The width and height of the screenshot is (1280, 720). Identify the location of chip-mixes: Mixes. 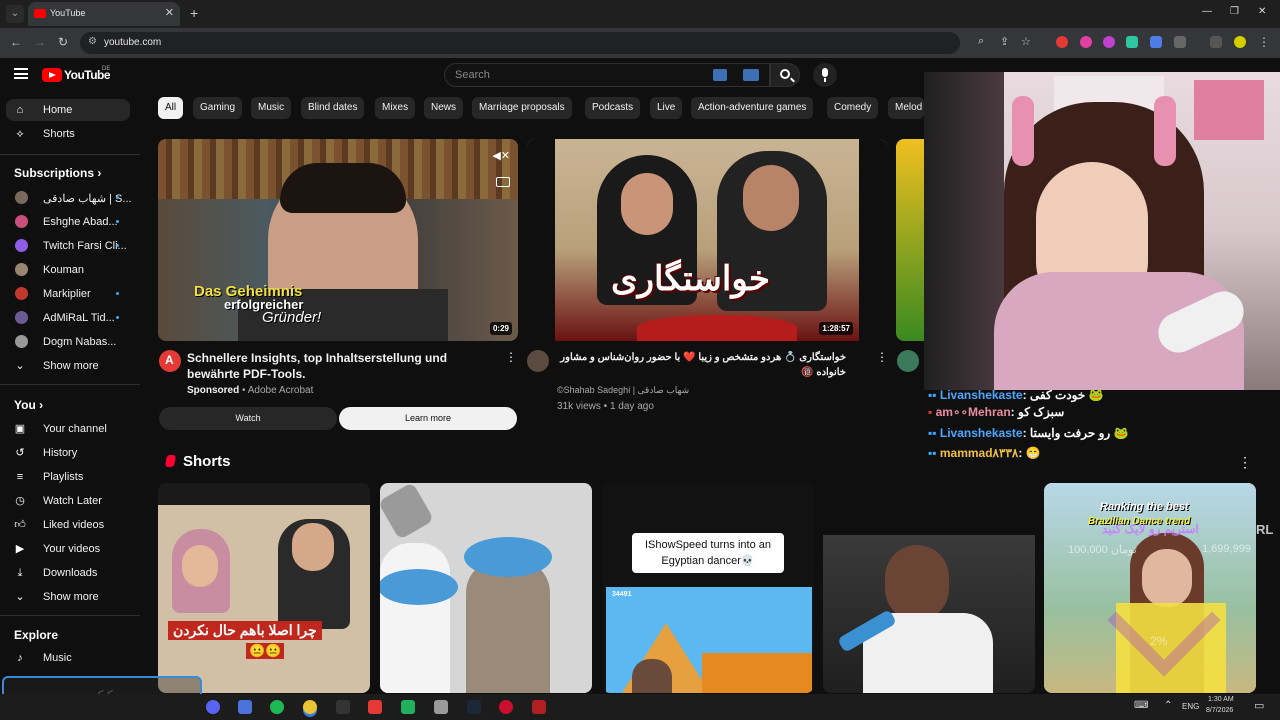
(395, 108).